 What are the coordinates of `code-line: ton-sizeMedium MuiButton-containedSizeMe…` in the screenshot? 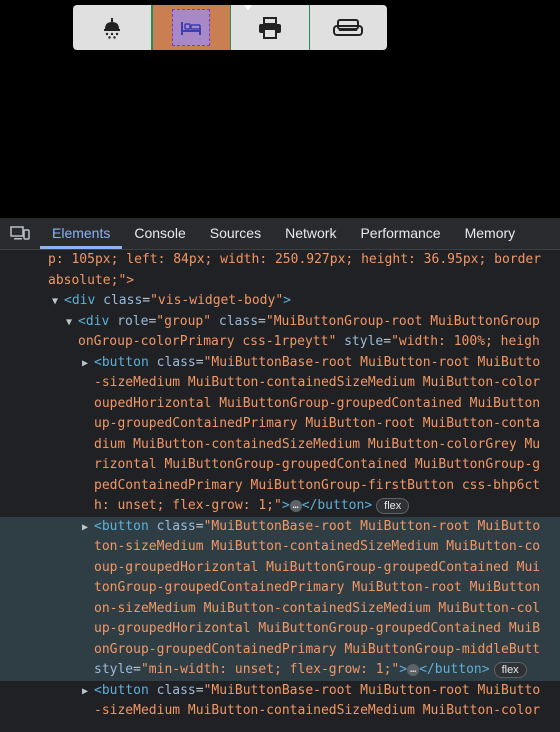 It's located at (280, 547).